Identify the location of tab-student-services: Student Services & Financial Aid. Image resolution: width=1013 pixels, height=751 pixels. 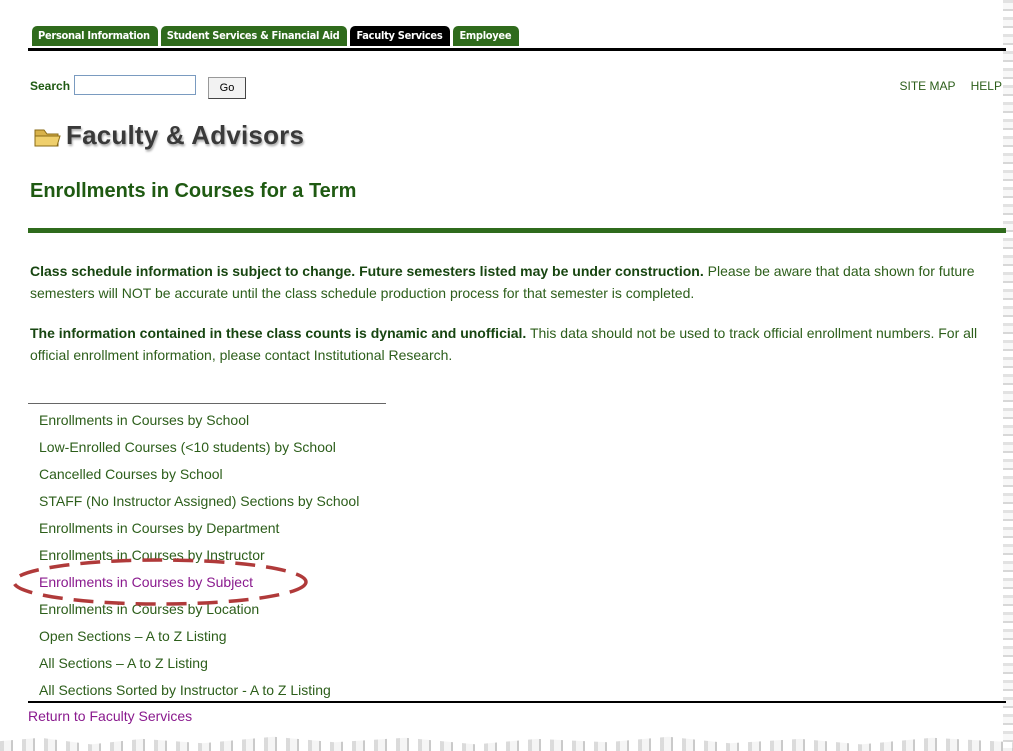
(254, 36).